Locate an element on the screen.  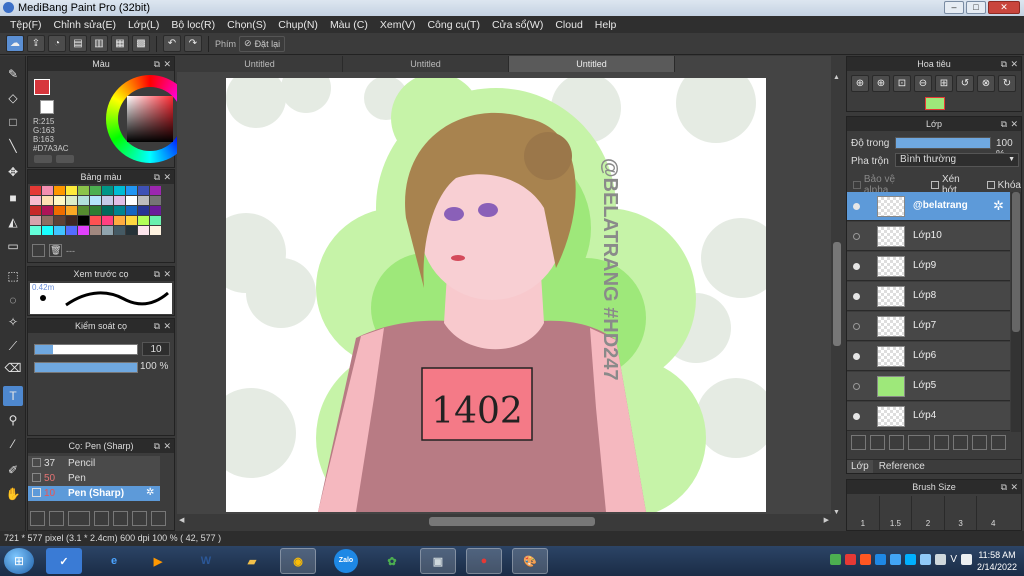
cloud-icon: ☁ is located at coordinates (15, 43).